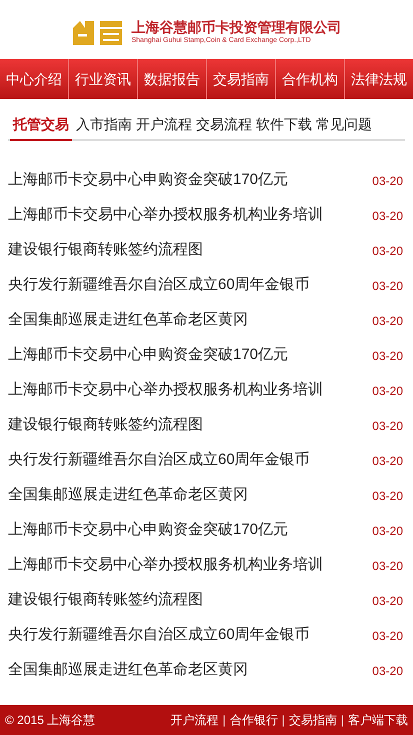 The height and width of the screenshot is (735, 413). What do you see at coordinates (194, 720) in the screenshot?
I see `footer-link: 开户流程` at bounding box center [194, 720].